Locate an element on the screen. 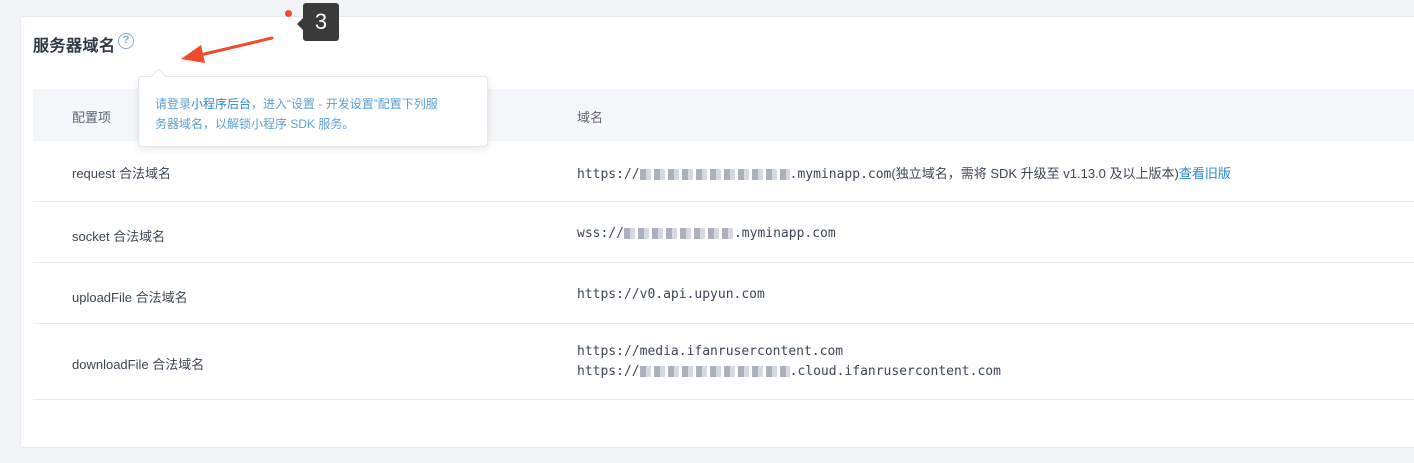  domain-value: wss:// .myminapp.com is located at coordinates (706, 233).